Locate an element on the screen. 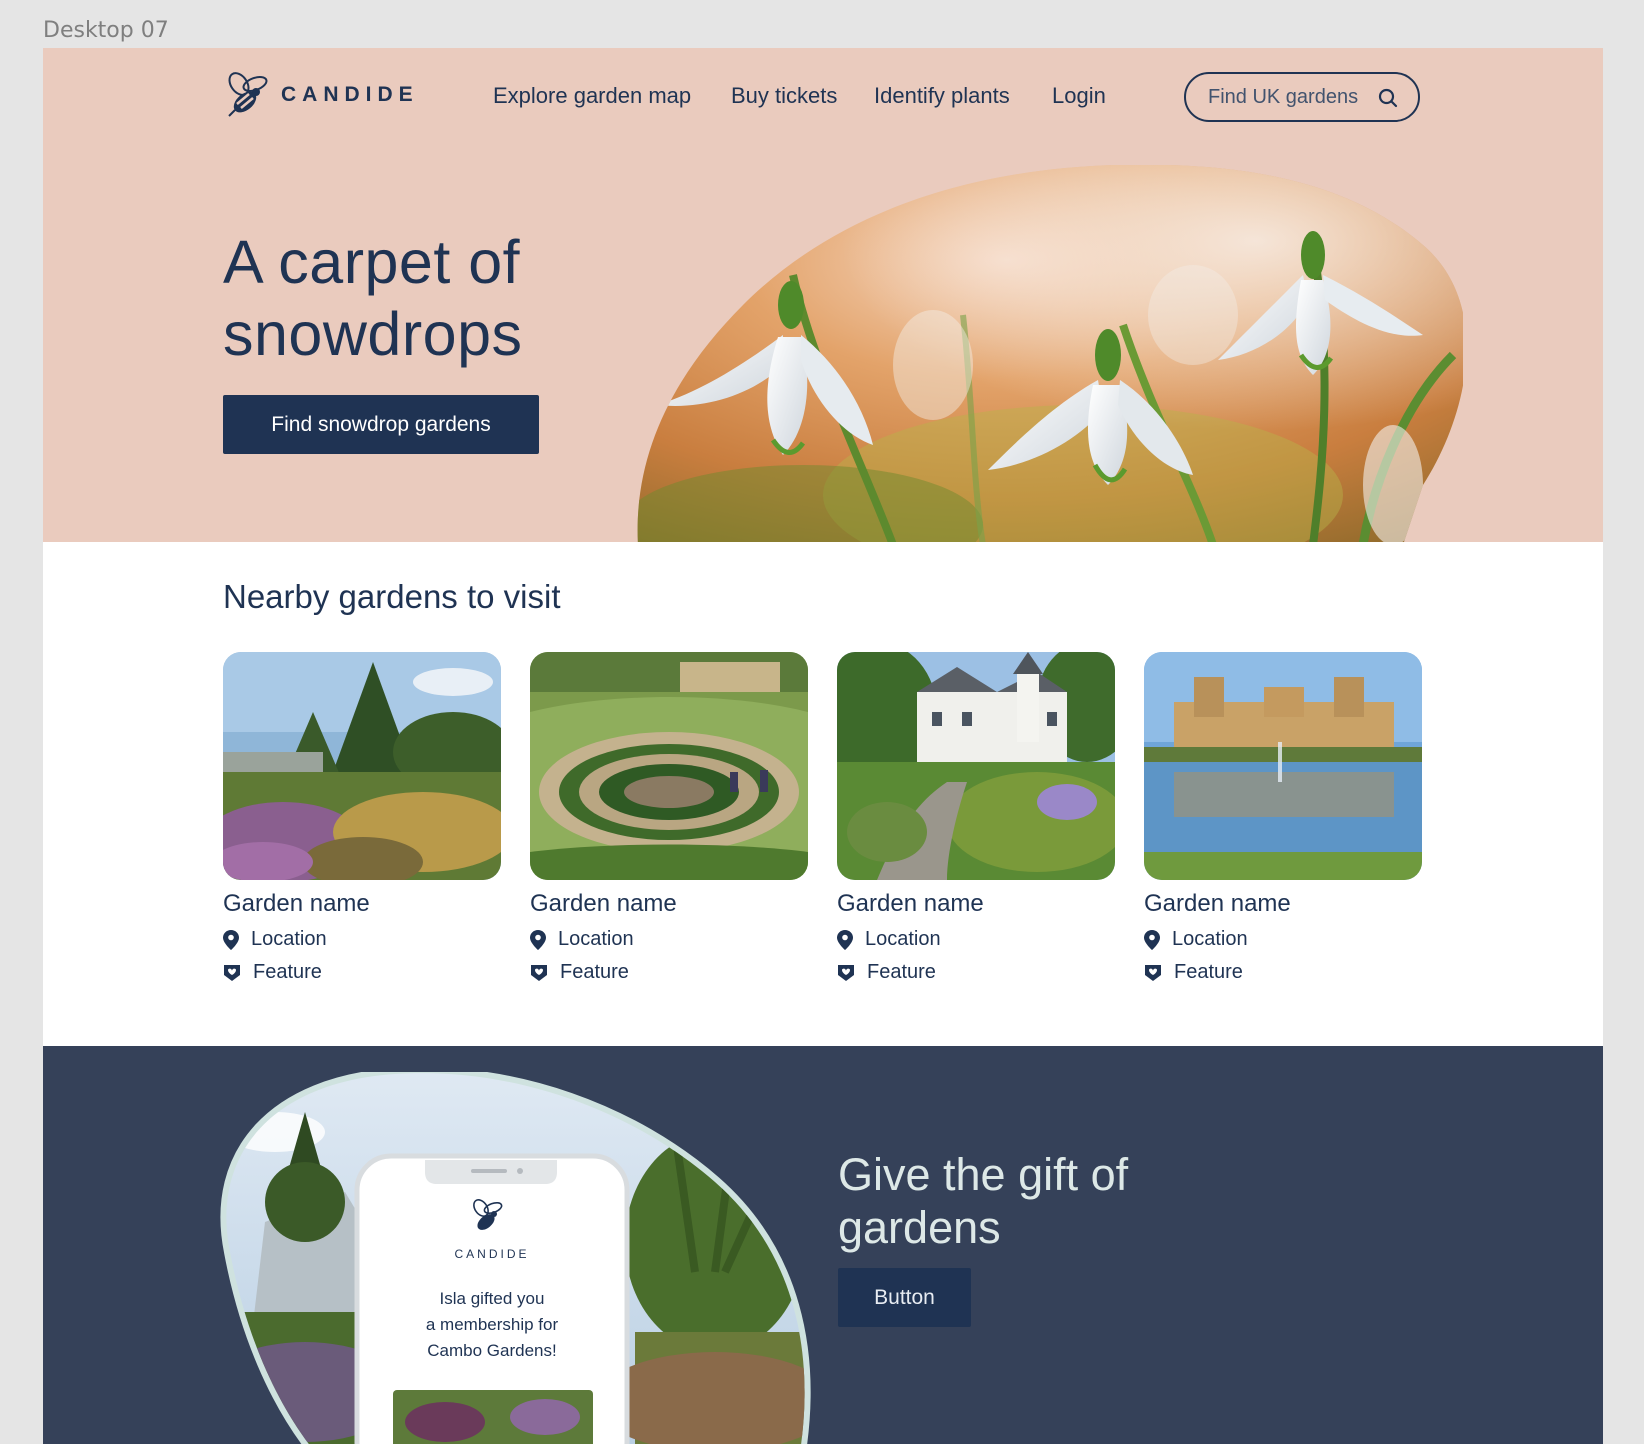 Image resolution: width=1644 pixels, height=1444 pixels. nav-identify-plants: Identify plants is located at coordinates (942, 96).